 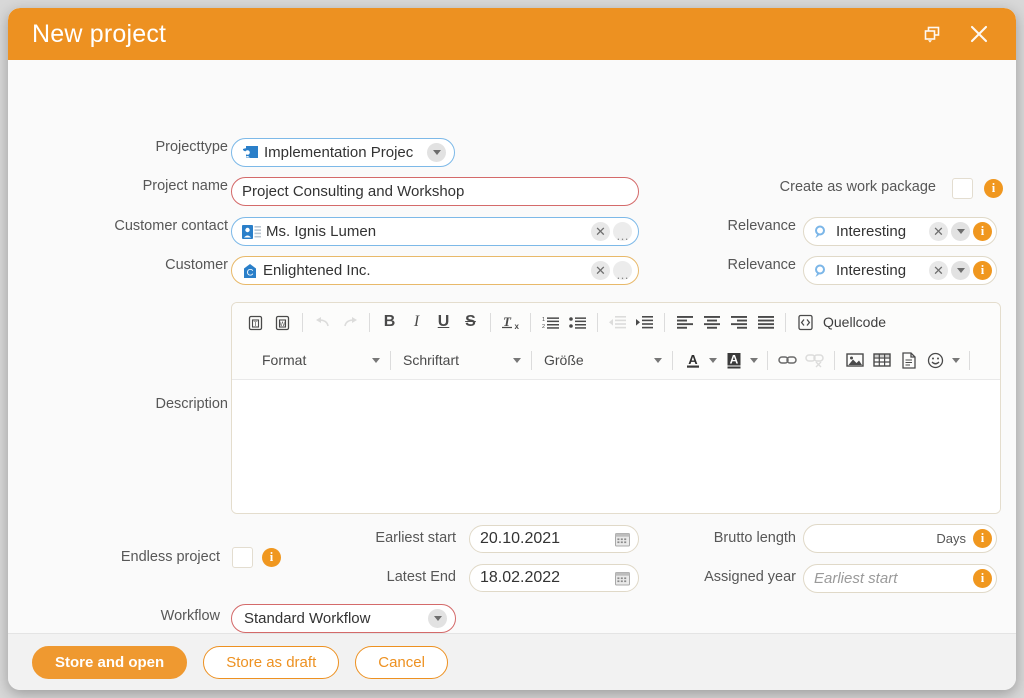 What do you see at coordinates (322, 322) in the screenshot?
I see `undo-icon` at bounding box center [322, 322].